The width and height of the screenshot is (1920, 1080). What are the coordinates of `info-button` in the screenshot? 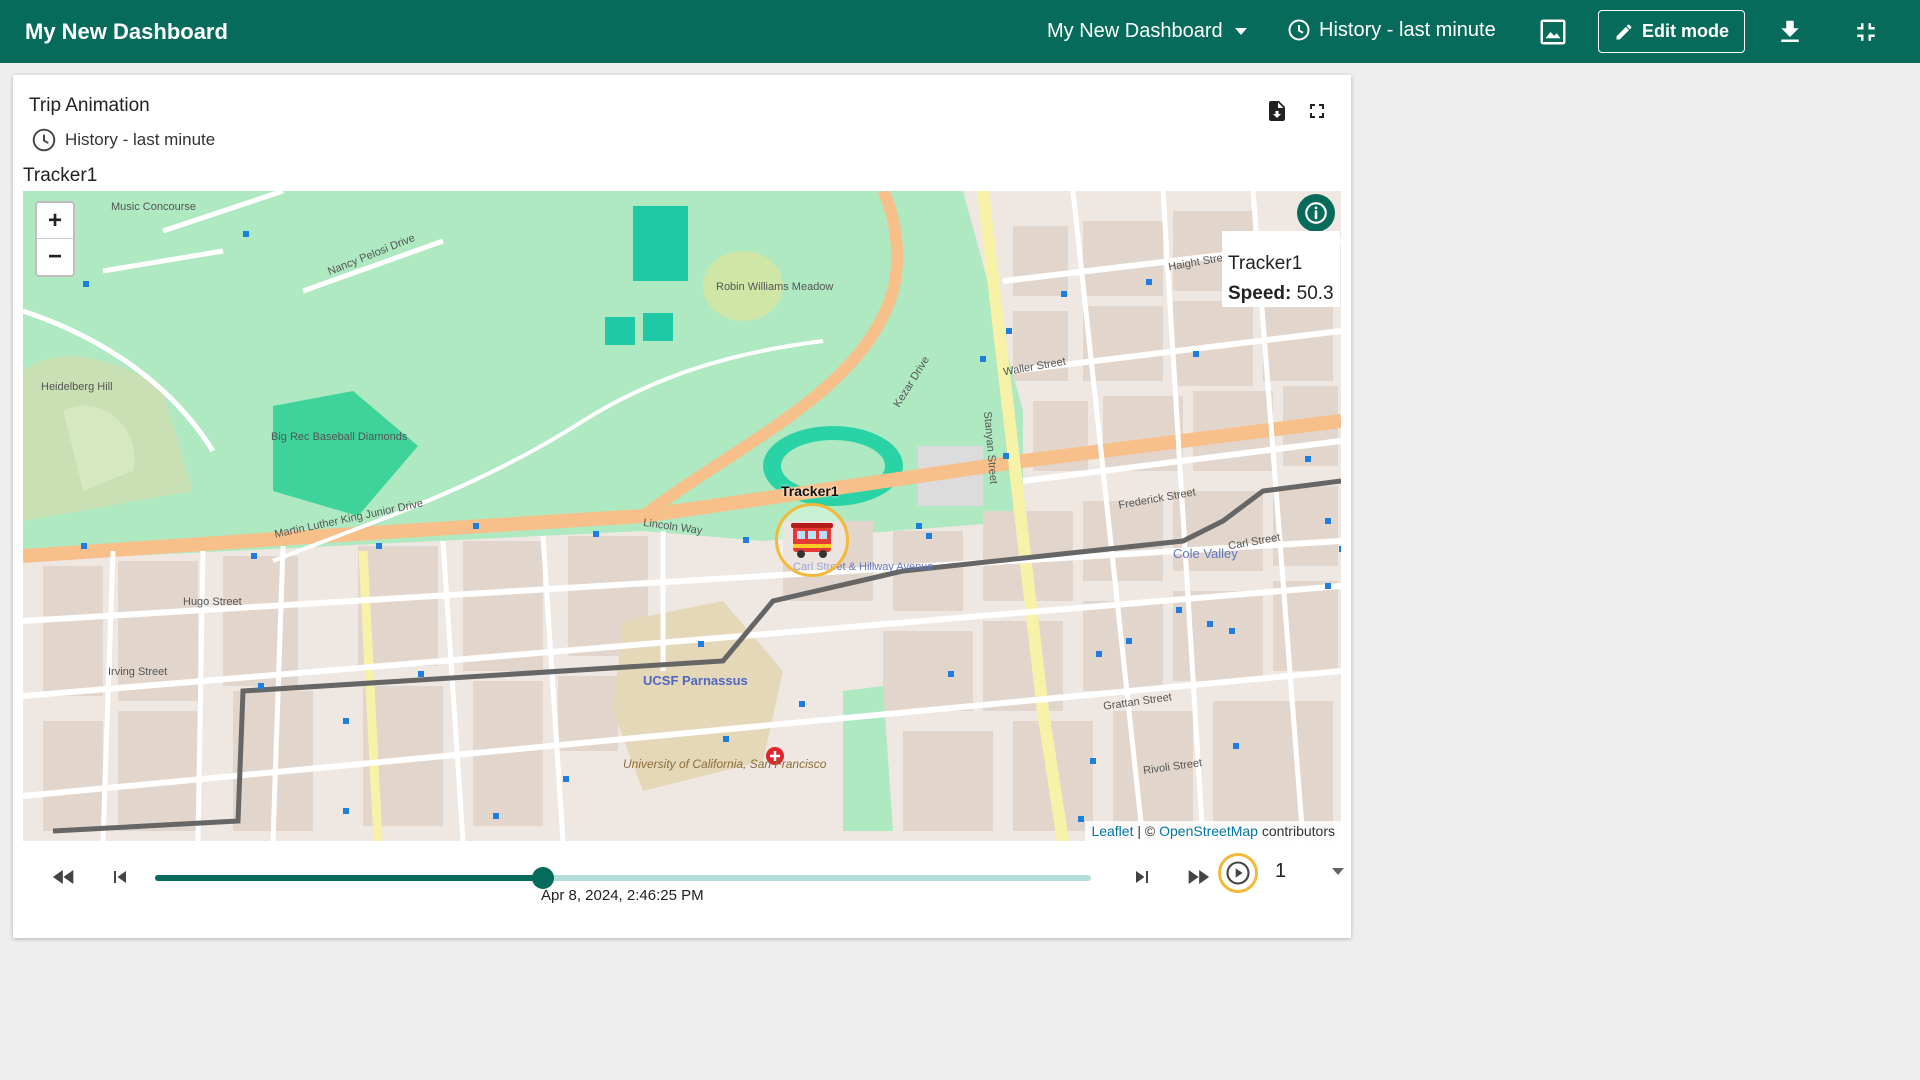 It's located at (1316, 213).